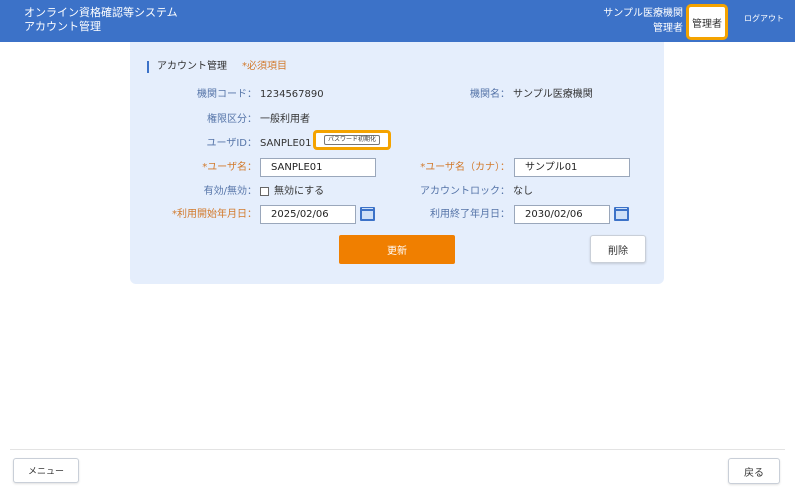 Image resolution: width=795 pixels, height=498 pixels. What do you see at coordinates (214, 214) in the screenshot?
I see `start-date-label: *利用開始年月日：` at bounding box center [214, 214].